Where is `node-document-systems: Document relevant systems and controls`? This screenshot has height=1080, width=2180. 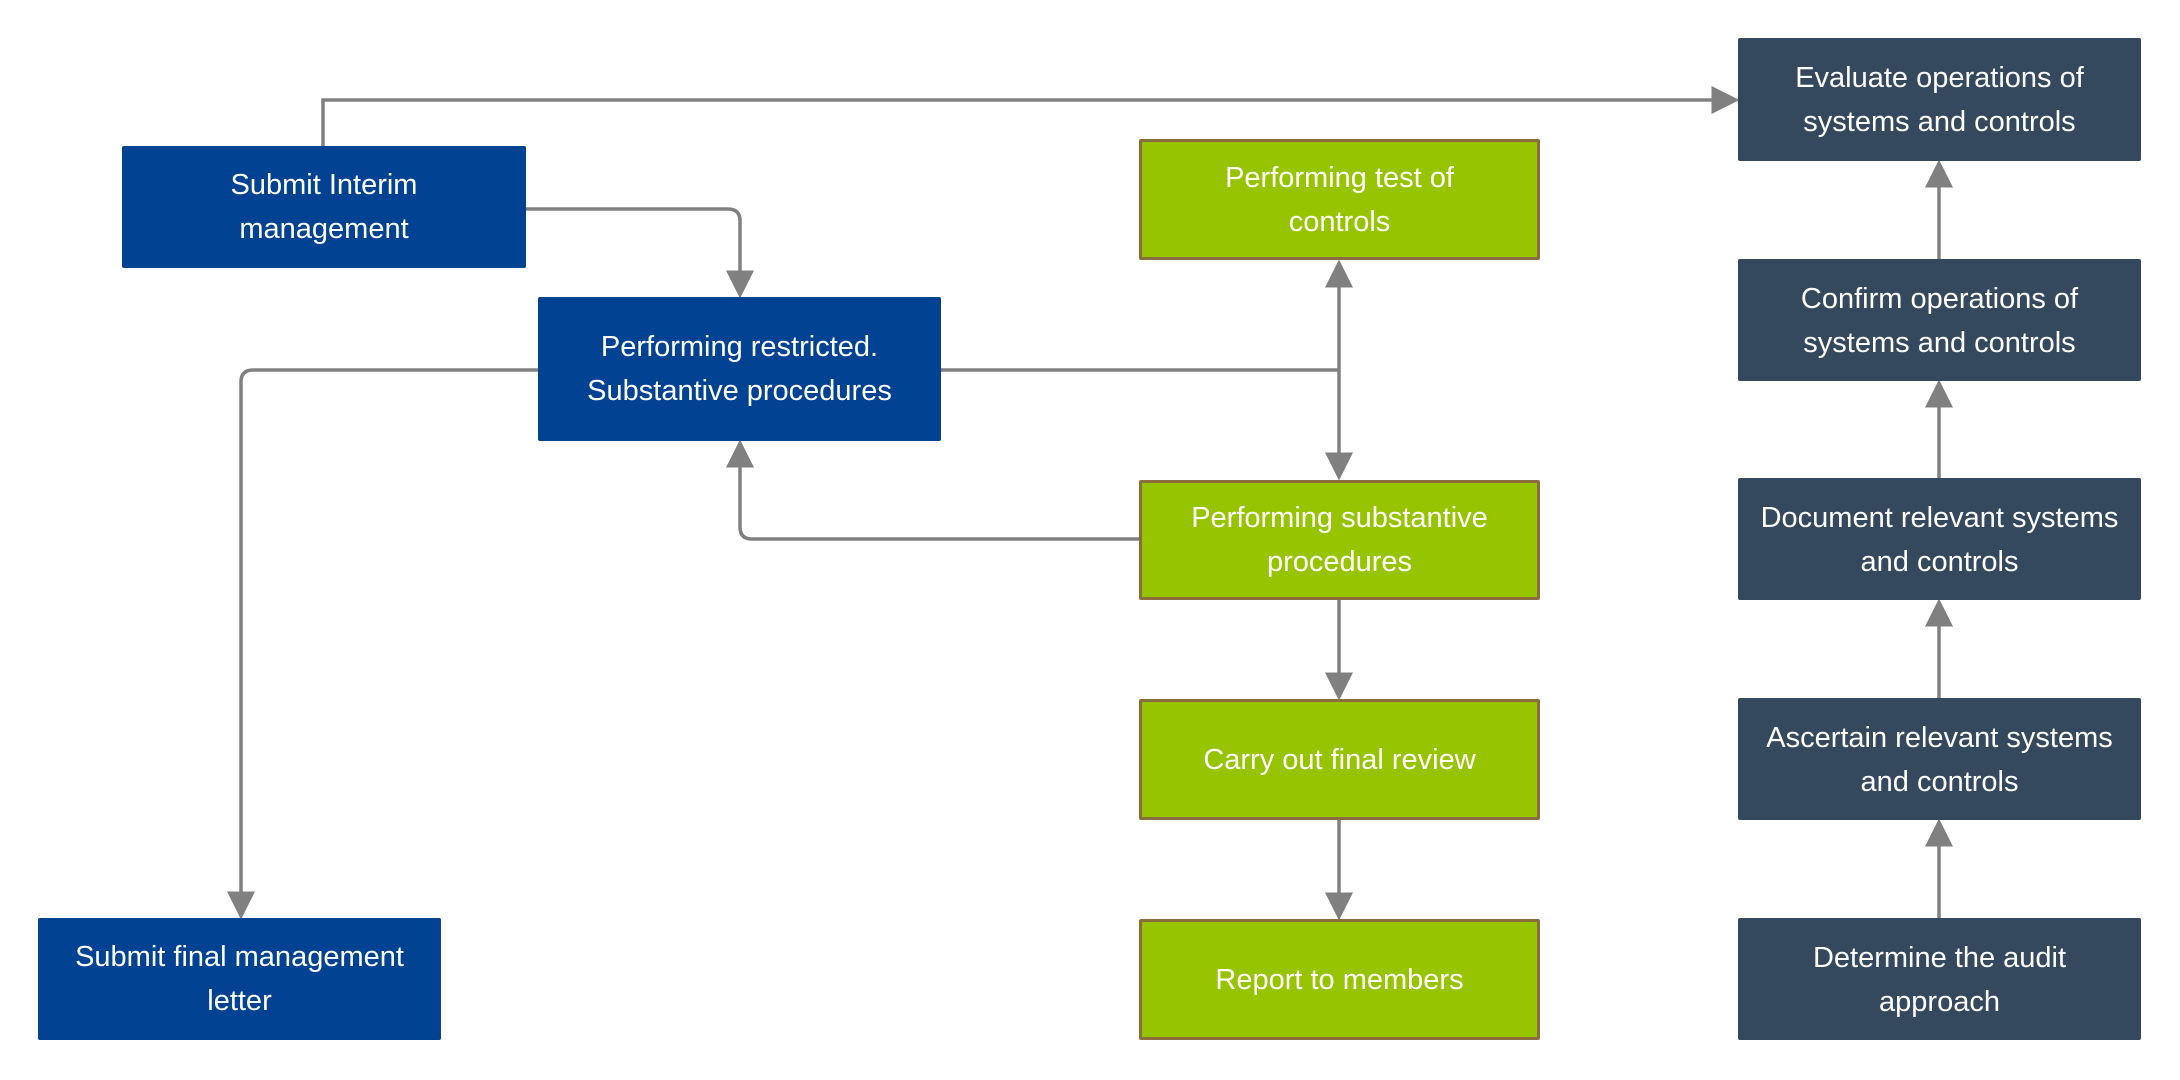
node-document-systems: Document relevant systems and controls is located at coordinates (1939, 539).